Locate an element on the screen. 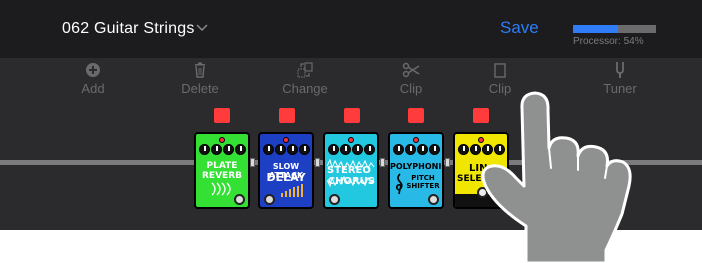 The width and height of the screenshot is (702, 263). pedal-name-line2: SELEC is located at coordinates (473, 179).